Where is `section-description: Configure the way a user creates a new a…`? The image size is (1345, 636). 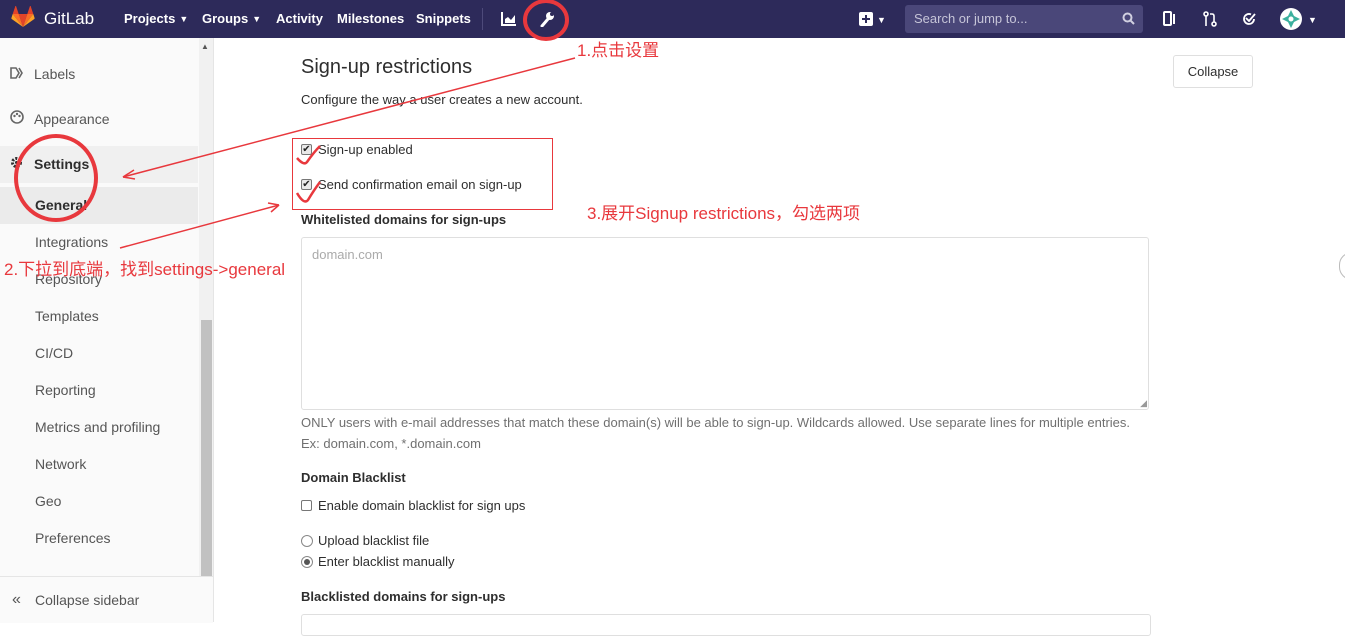
section-description: Configure the way a user creates a new a… is located at coordinates (442, 99).